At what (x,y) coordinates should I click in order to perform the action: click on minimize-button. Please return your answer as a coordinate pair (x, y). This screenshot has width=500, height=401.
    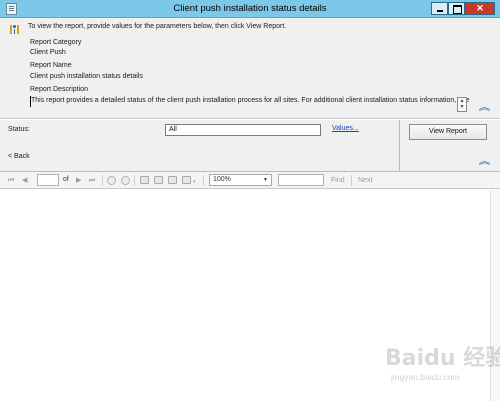
    Looking at the image, I should click on (439, 8).